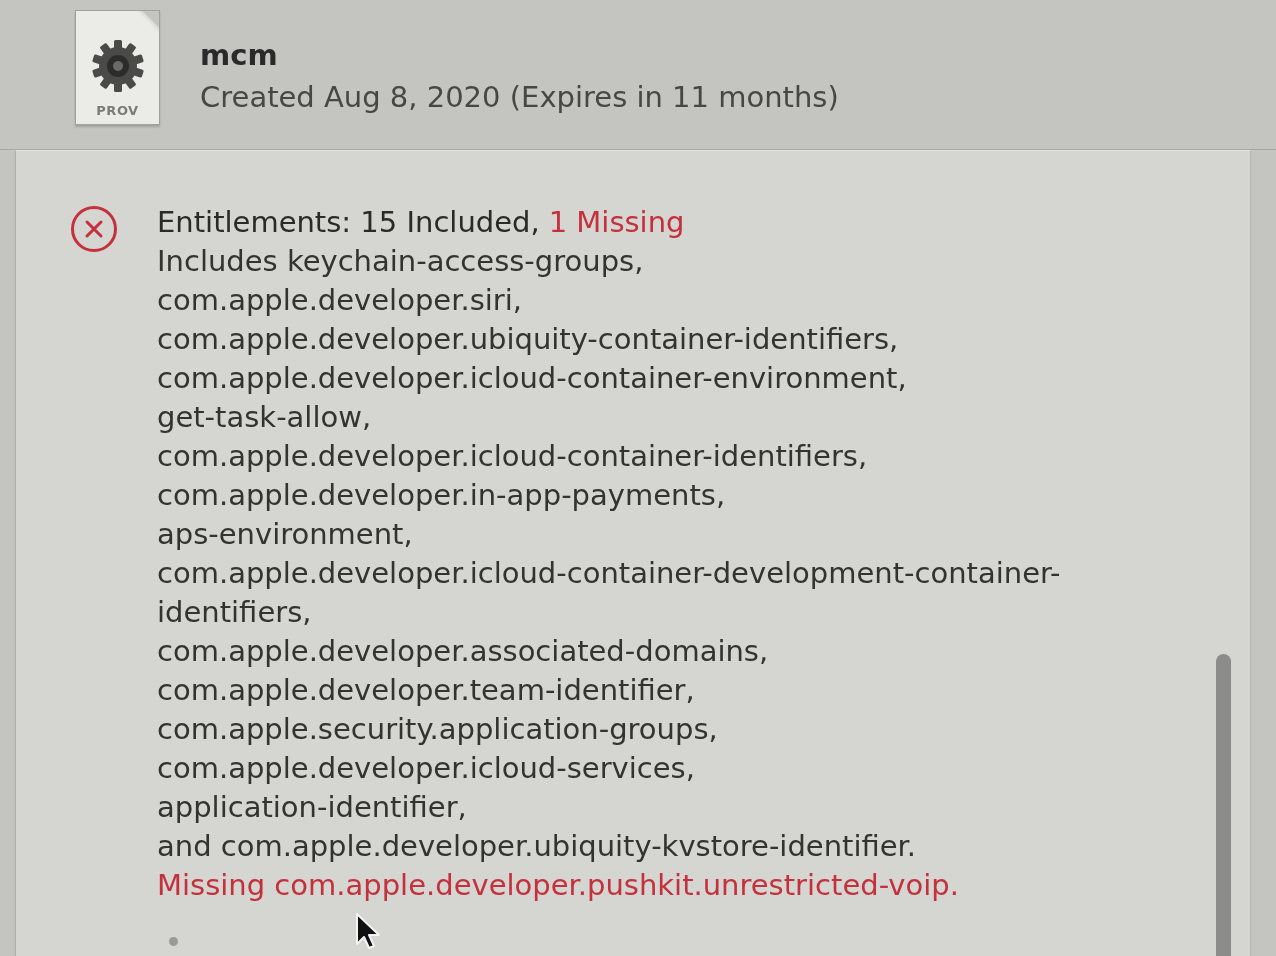 This screenshot has width=1276, height=956. Describe the element at coordinates (616, 222) in the screenshot. I see `missing-count: 1 Missing` at that location.